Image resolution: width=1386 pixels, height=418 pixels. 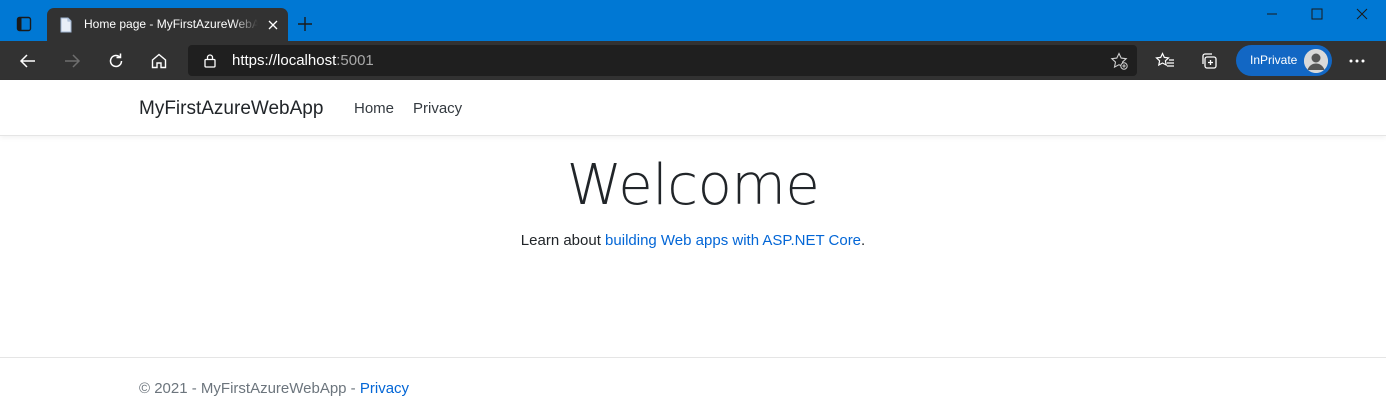 I want to click on footer-copyright: © 2021 - MyFirstAzureWebApp -, so click(x=249, y=388).